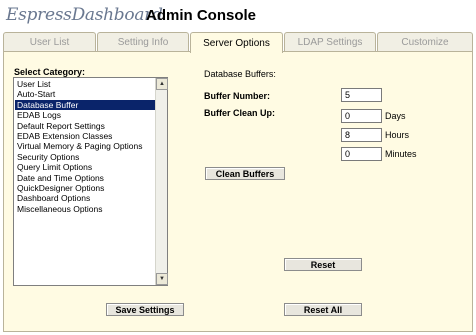  I want to click on clean-up-minutes-input: 0, so click(361, 154).